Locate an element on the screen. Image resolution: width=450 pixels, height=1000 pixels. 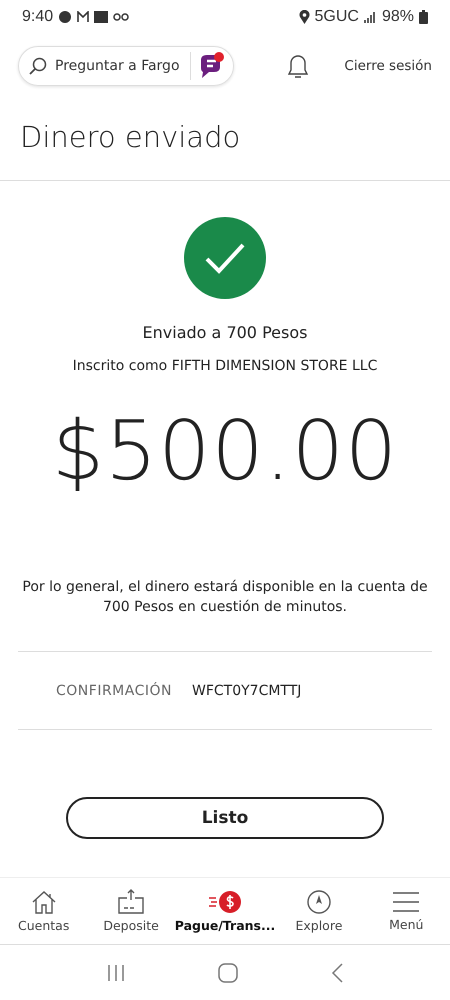
bell-icon is located at coordinates (298, 66).